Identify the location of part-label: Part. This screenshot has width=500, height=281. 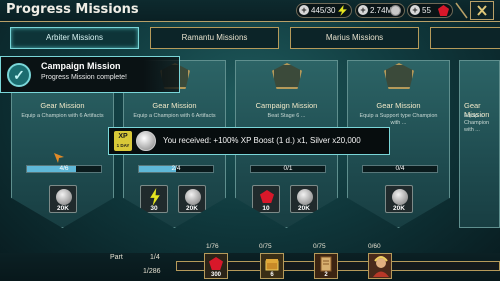
(116, 257).